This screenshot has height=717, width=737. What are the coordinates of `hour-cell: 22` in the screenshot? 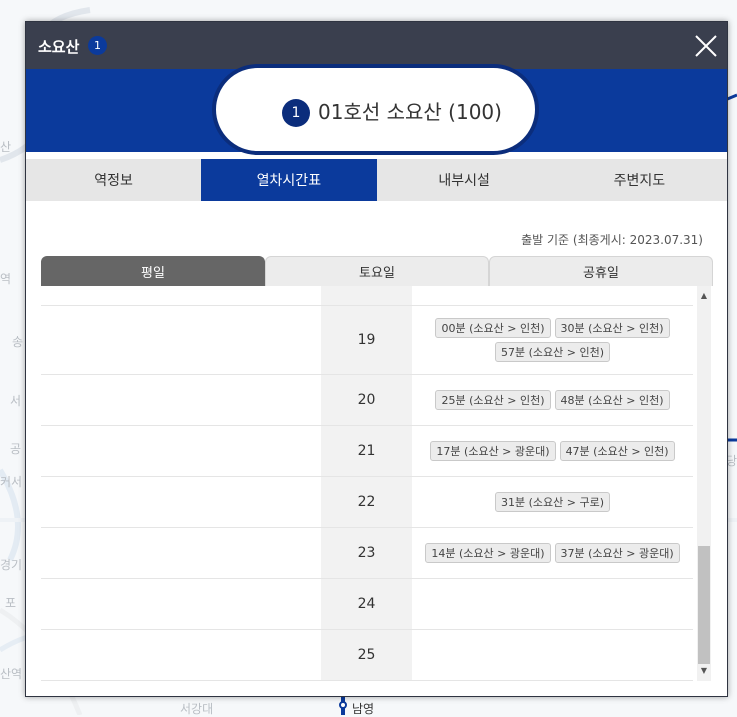 It's located at (366, 502).